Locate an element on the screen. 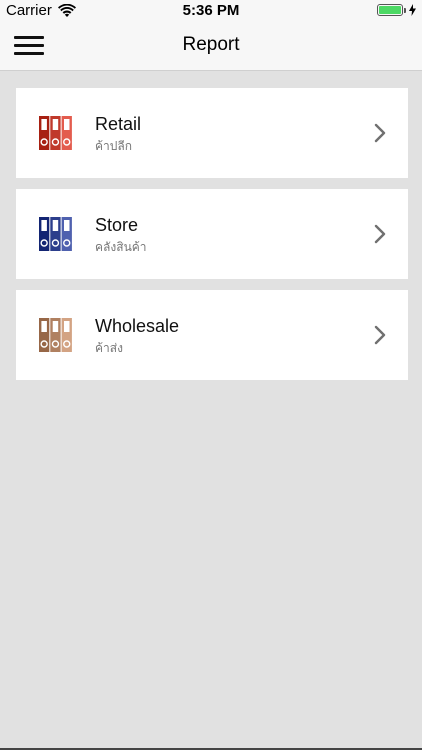 The height and width of the screenshot is (750, 422). battery-icon is located at coordinates (390, 10).